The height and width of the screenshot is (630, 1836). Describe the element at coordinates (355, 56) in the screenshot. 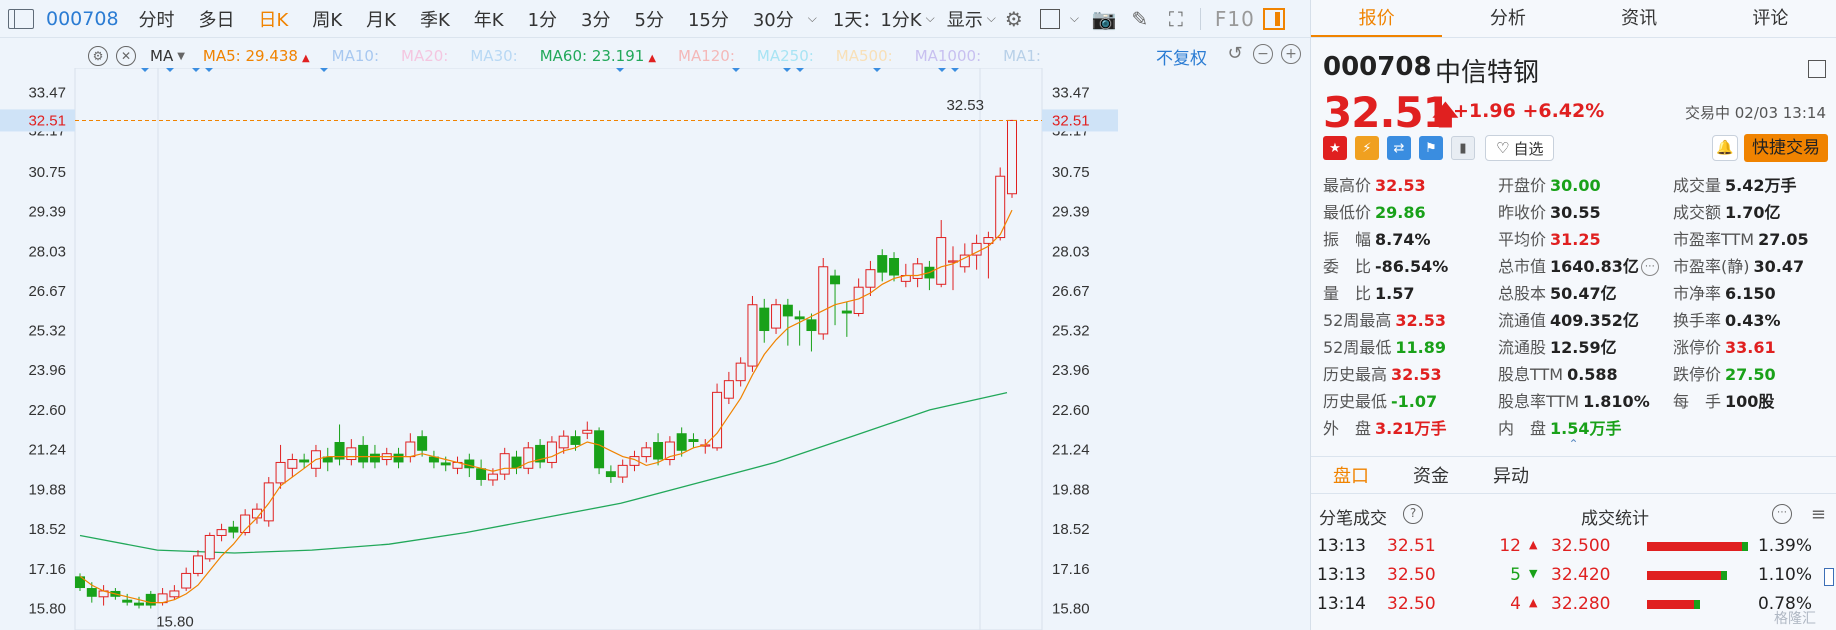

I see `ma-indicator: MA10:` at that location.